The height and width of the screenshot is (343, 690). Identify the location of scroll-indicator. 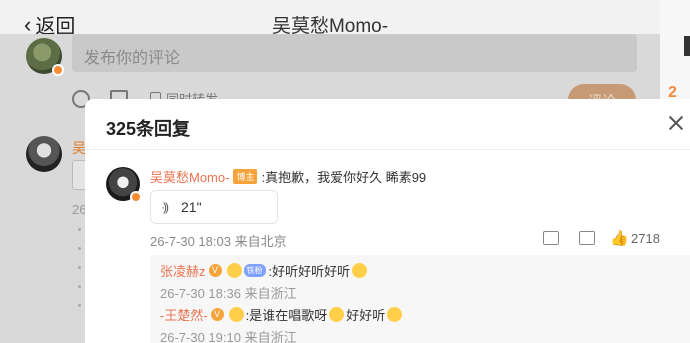
(687, 46).